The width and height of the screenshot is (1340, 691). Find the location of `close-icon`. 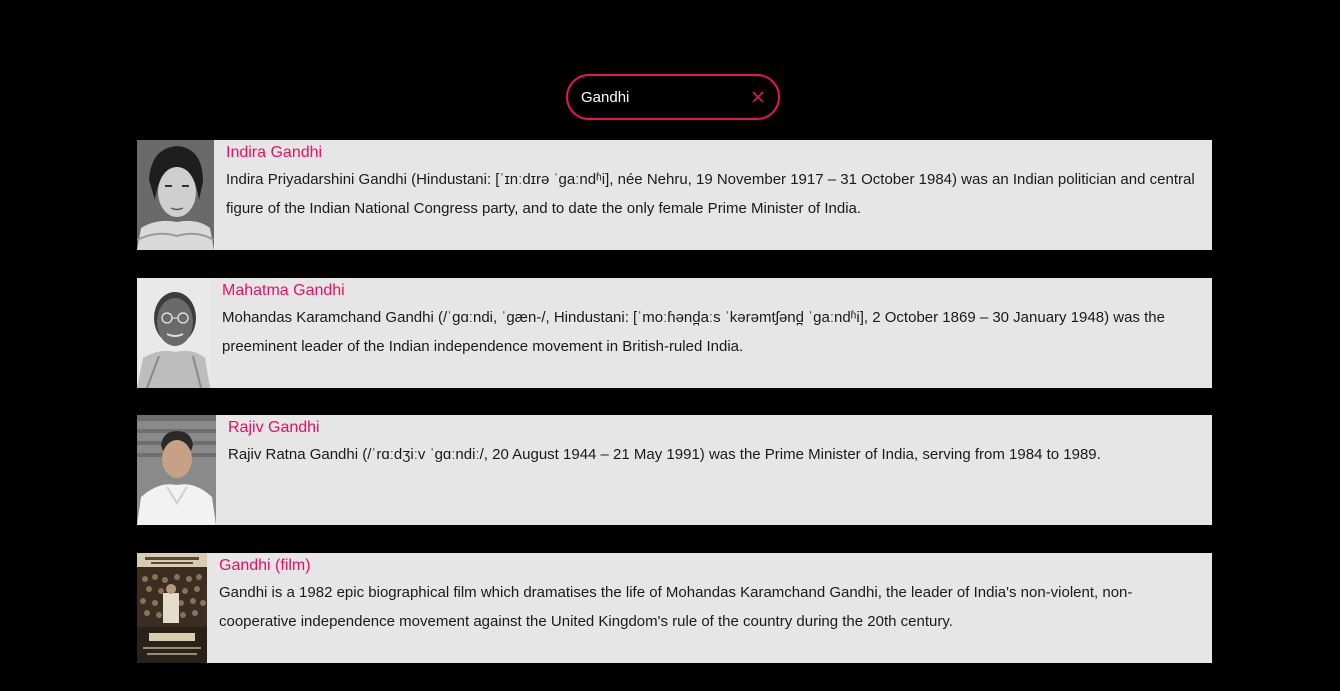

close-icon is located at coordinates (758, 97).